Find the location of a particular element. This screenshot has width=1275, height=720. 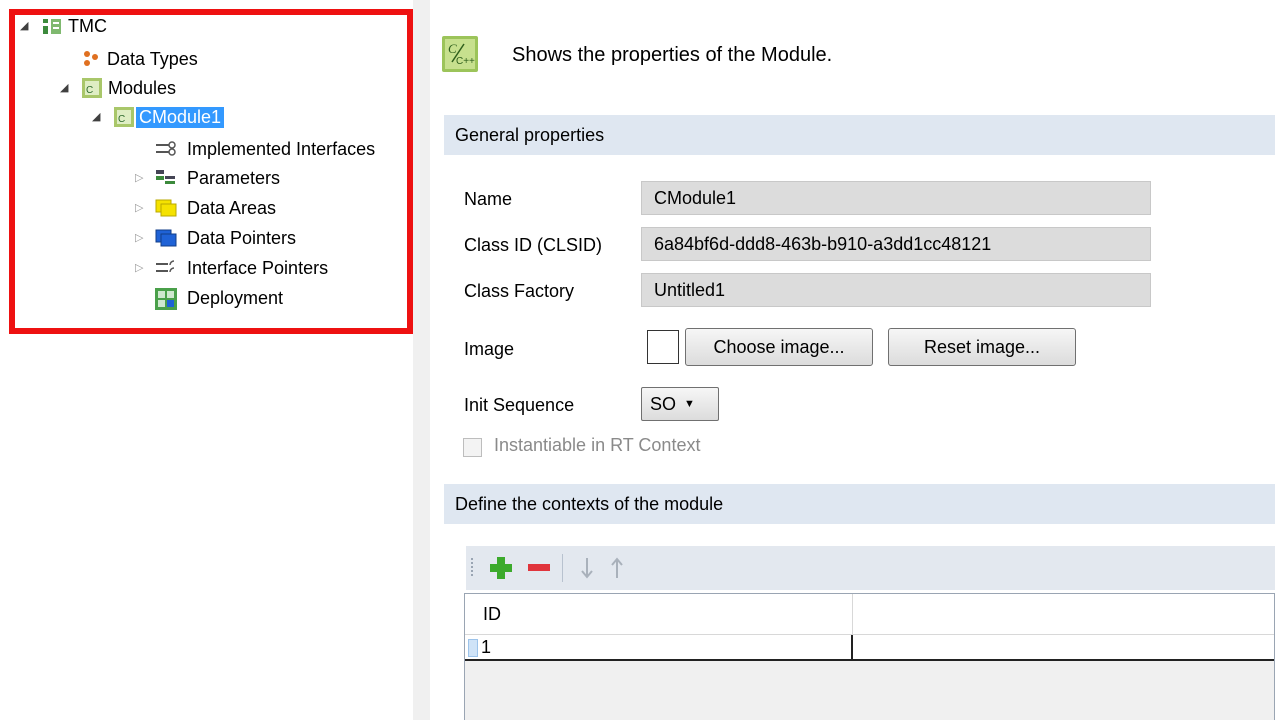

tree-label: TMC is located at coordinates (87, 25).